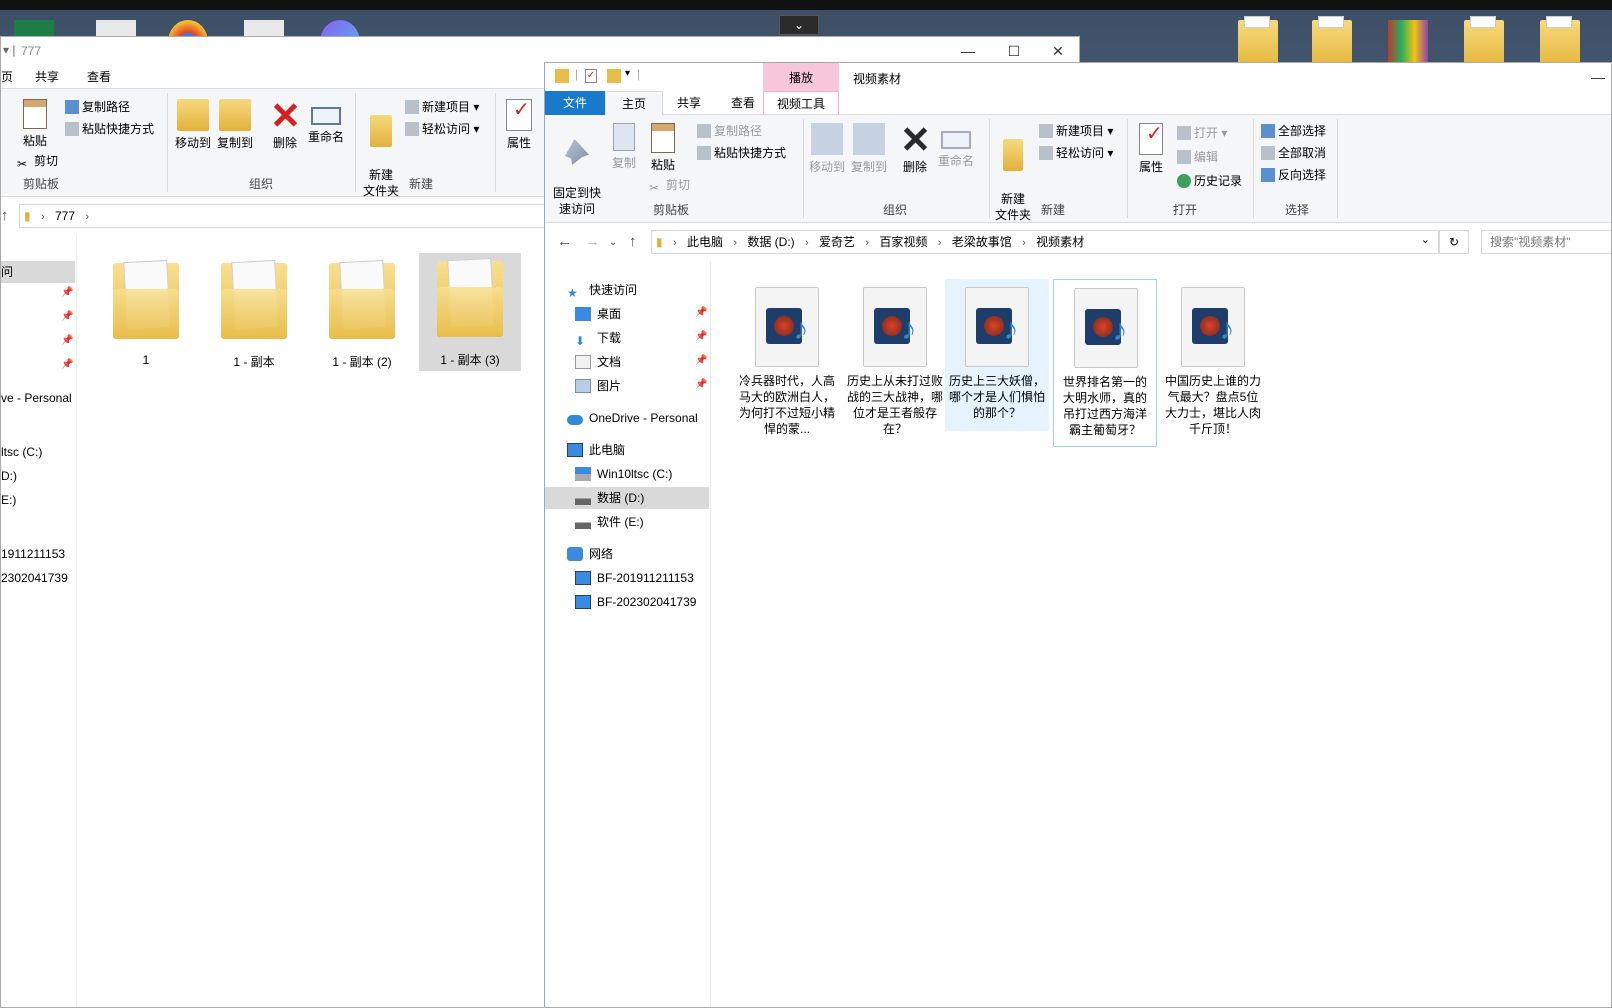  Describe the element at coordinates (1425, 239) in the screenshot. I see `address-dropdown-icon: ⌄` at that location.